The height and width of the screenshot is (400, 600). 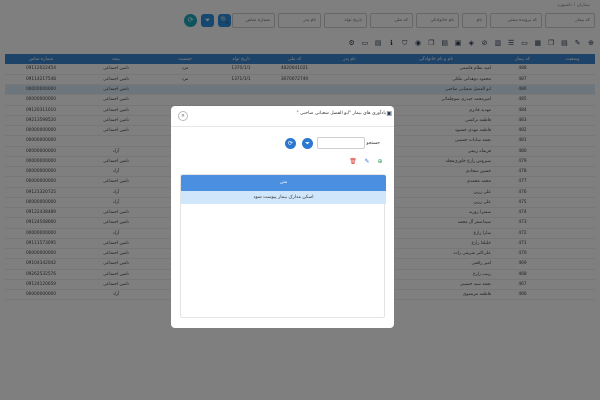 What do you see at coordinates (183, 116) in the screenshot?
I see `close-button: ×` at bounding box center [183, 116].